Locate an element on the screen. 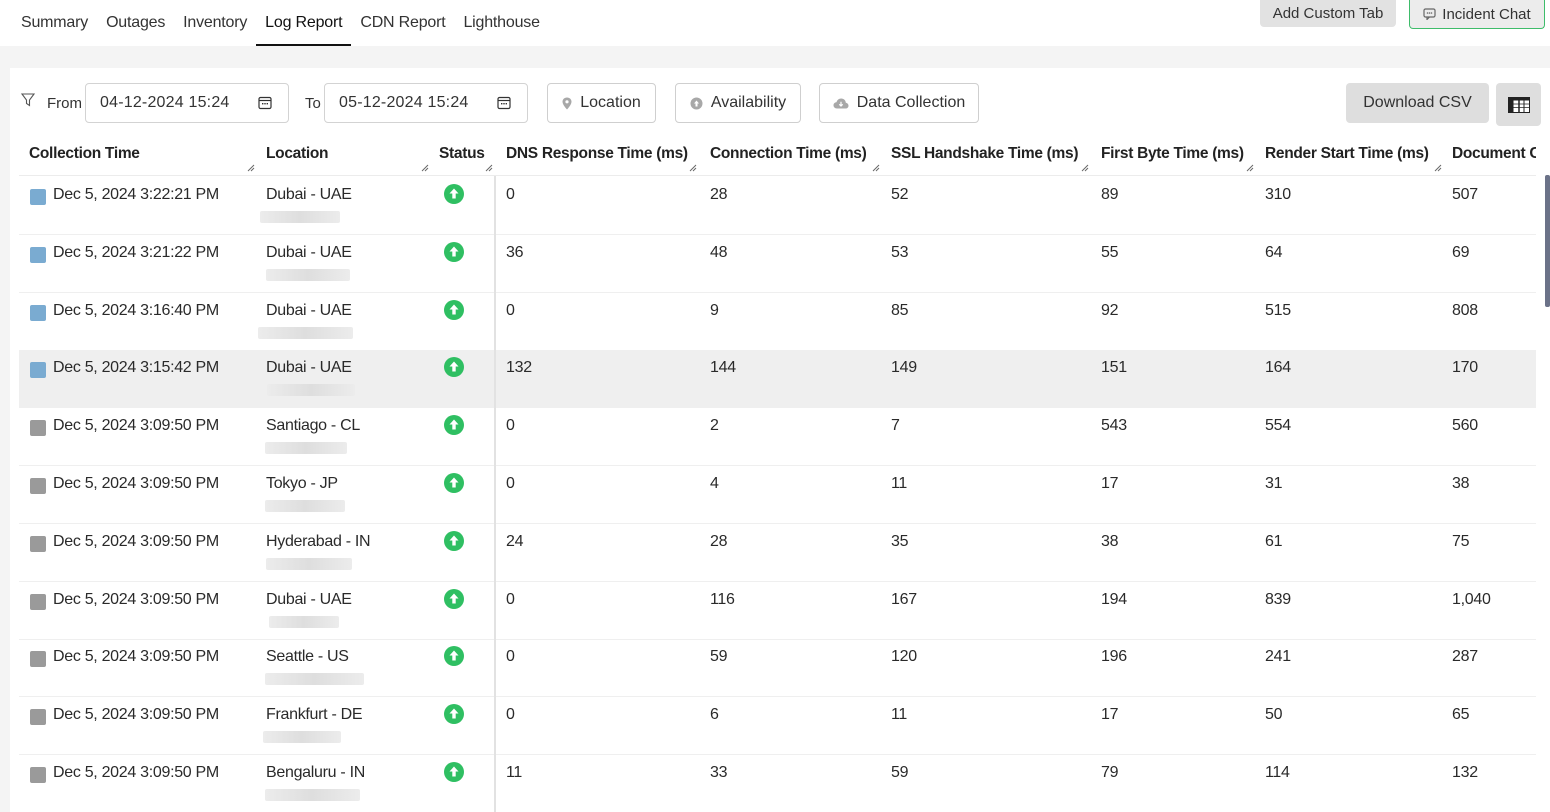 This screenshot has height=812, width=1550. filter-icon is located at coordinates (28, 100).